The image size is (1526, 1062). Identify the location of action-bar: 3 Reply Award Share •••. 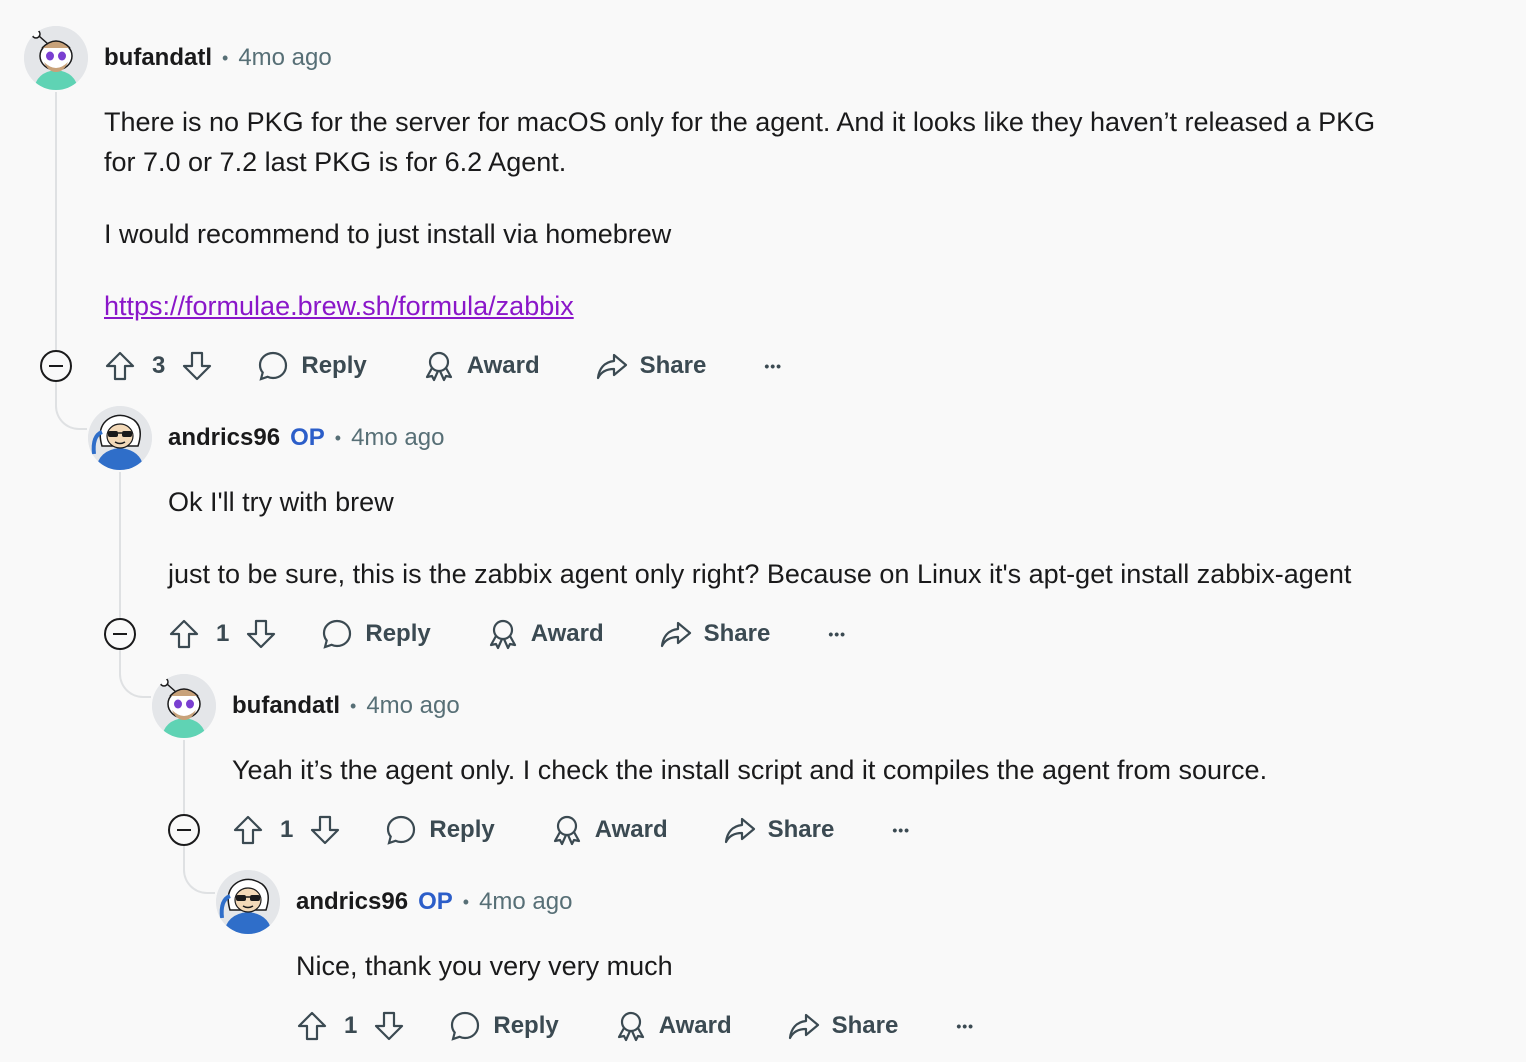
(443, 366).